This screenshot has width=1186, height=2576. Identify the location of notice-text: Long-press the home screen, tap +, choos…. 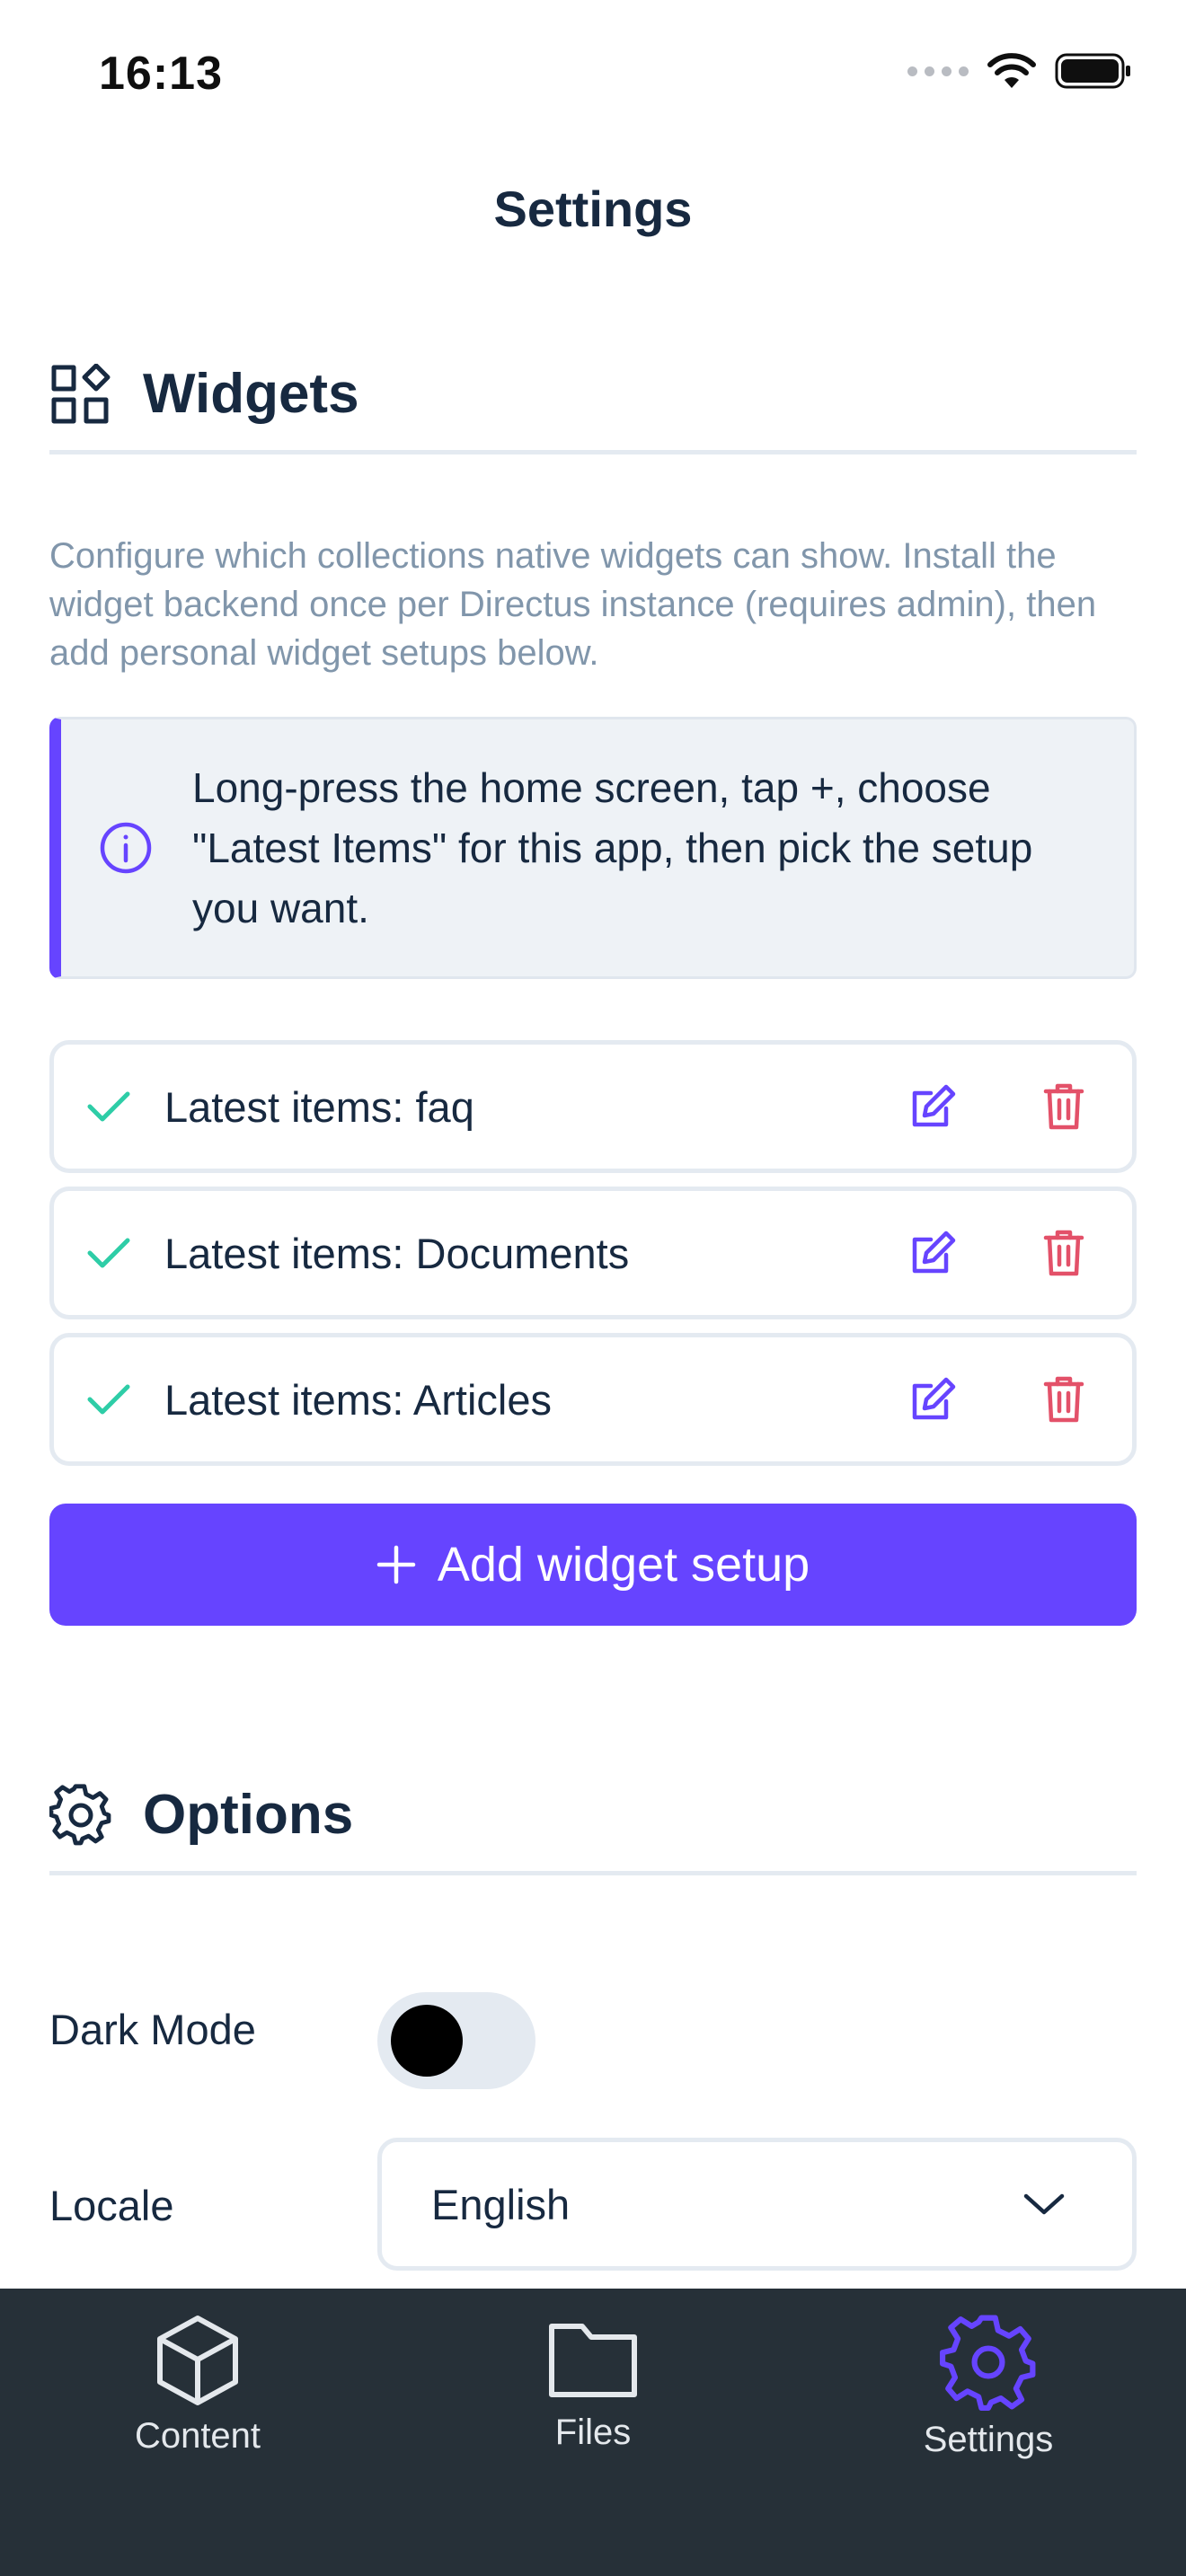
(612, 847).